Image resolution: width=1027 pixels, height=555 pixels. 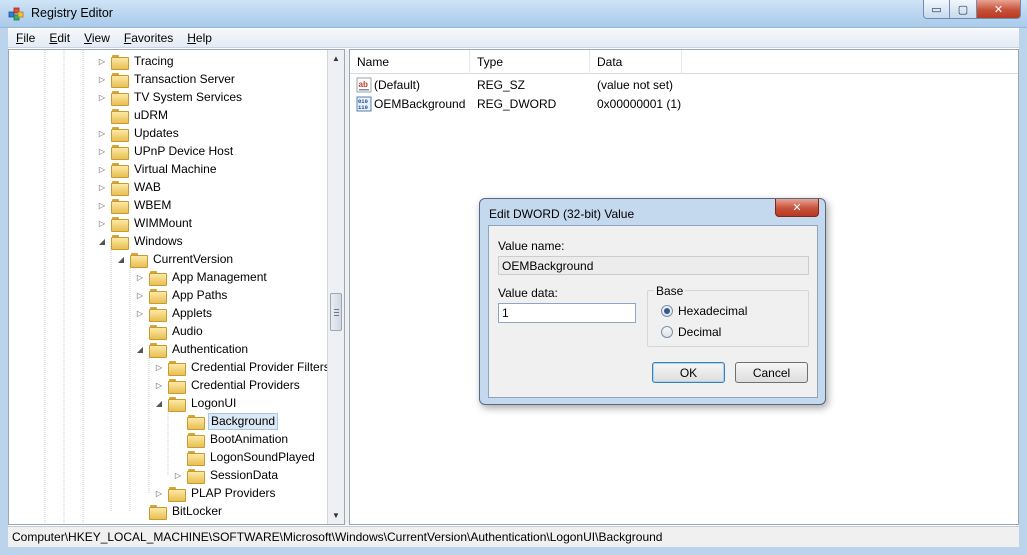 What do you see at coordinates (363, 107) in the screenshot?
I see `svg-text: 110` at bounding box center [363, 107].